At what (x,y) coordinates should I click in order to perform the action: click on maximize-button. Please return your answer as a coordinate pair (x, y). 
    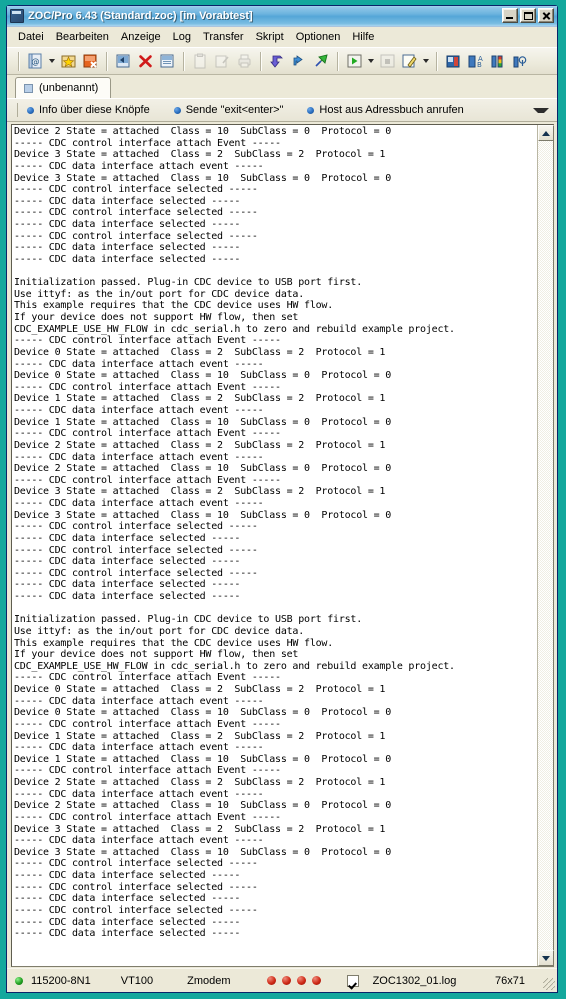
    Looking at the image, I should click on (528, 15).